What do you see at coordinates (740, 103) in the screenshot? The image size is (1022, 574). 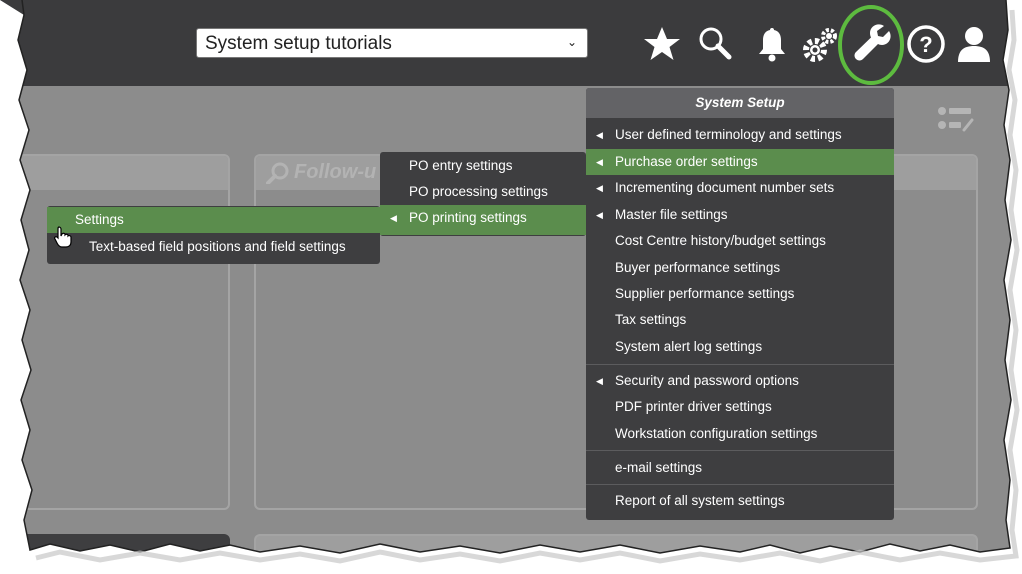 I see `system-setup-menu-title: System Setup` at bounding box center [740, 103].